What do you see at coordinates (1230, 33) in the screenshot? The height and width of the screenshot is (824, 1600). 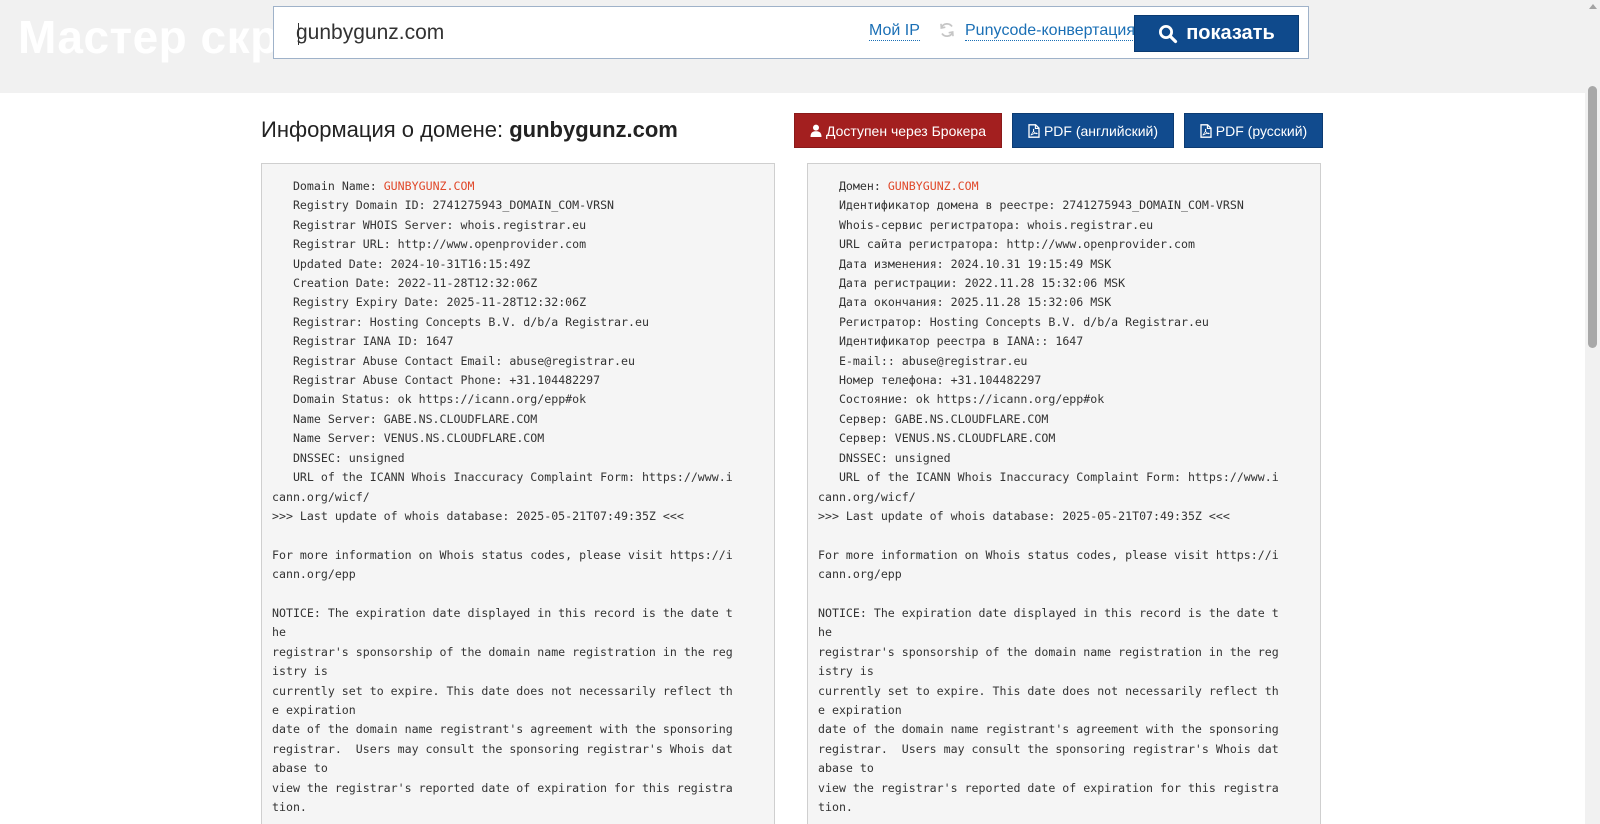 I see `show-button-label: показать` at bounding box center [1230, 33].